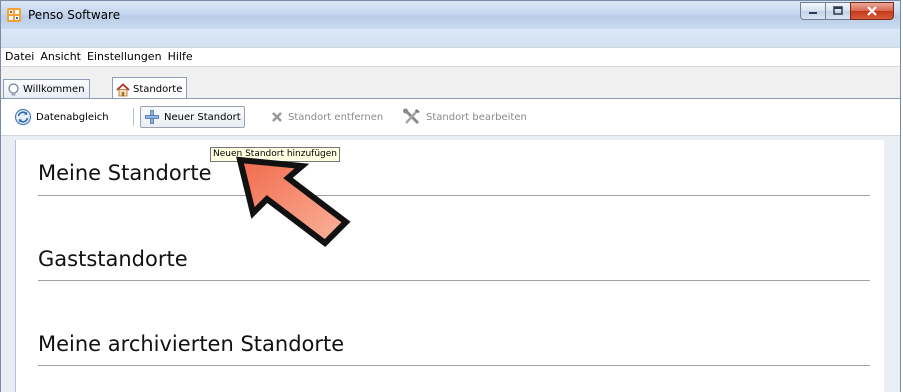  I want to click on close-icon, so click(872, 11).